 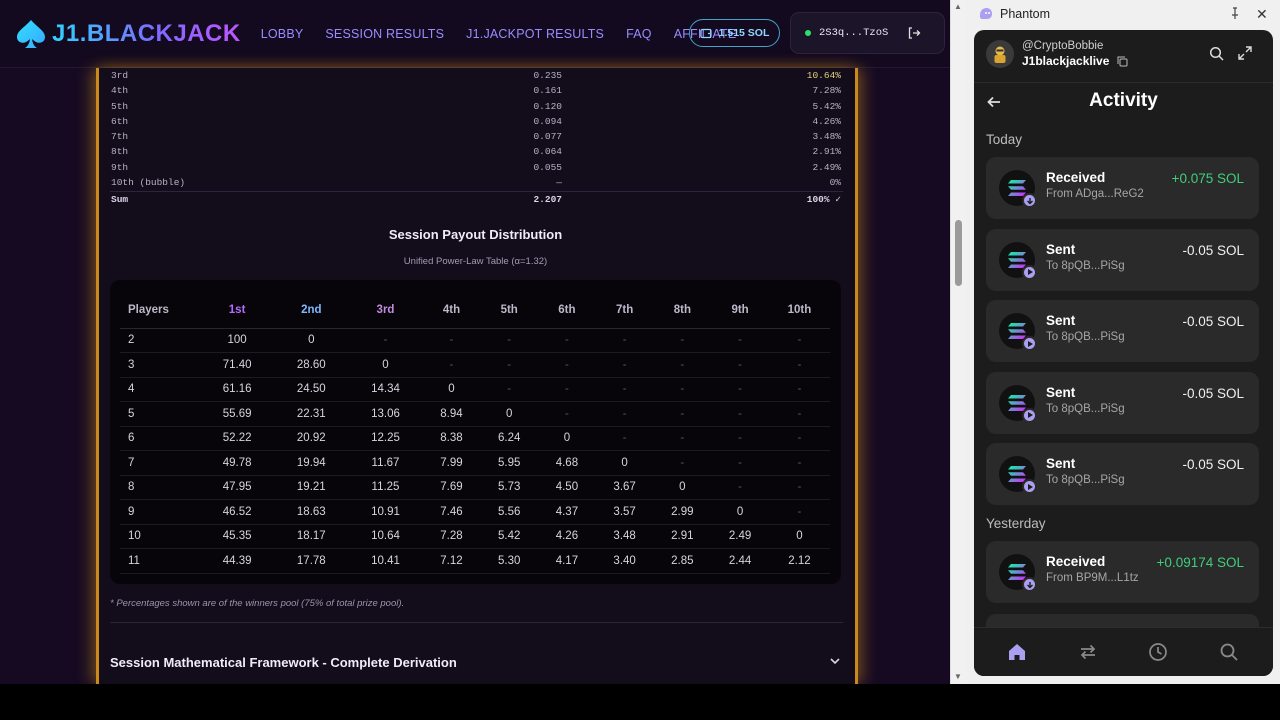 What do you see at coordinates (475, 365) in the screenshot?
I see `table-row: 3 71.40 28.60 0- - - - - - -` at bounding box center [475, 365].